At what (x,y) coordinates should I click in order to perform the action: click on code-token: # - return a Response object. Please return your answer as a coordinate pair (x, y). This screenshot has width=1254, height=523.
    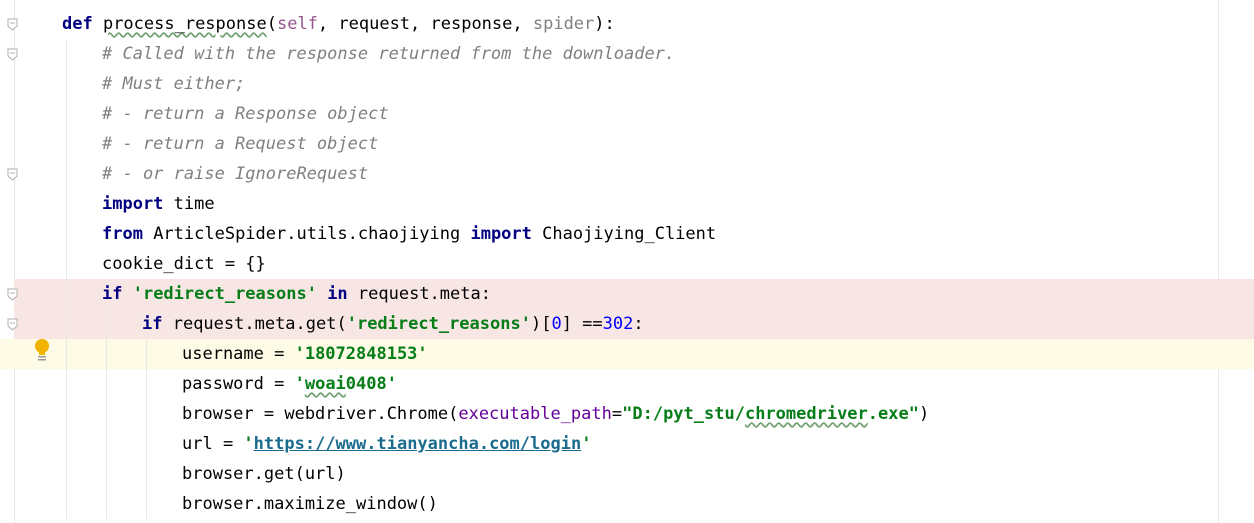
    Looking at the image, I should click on (245, 114).